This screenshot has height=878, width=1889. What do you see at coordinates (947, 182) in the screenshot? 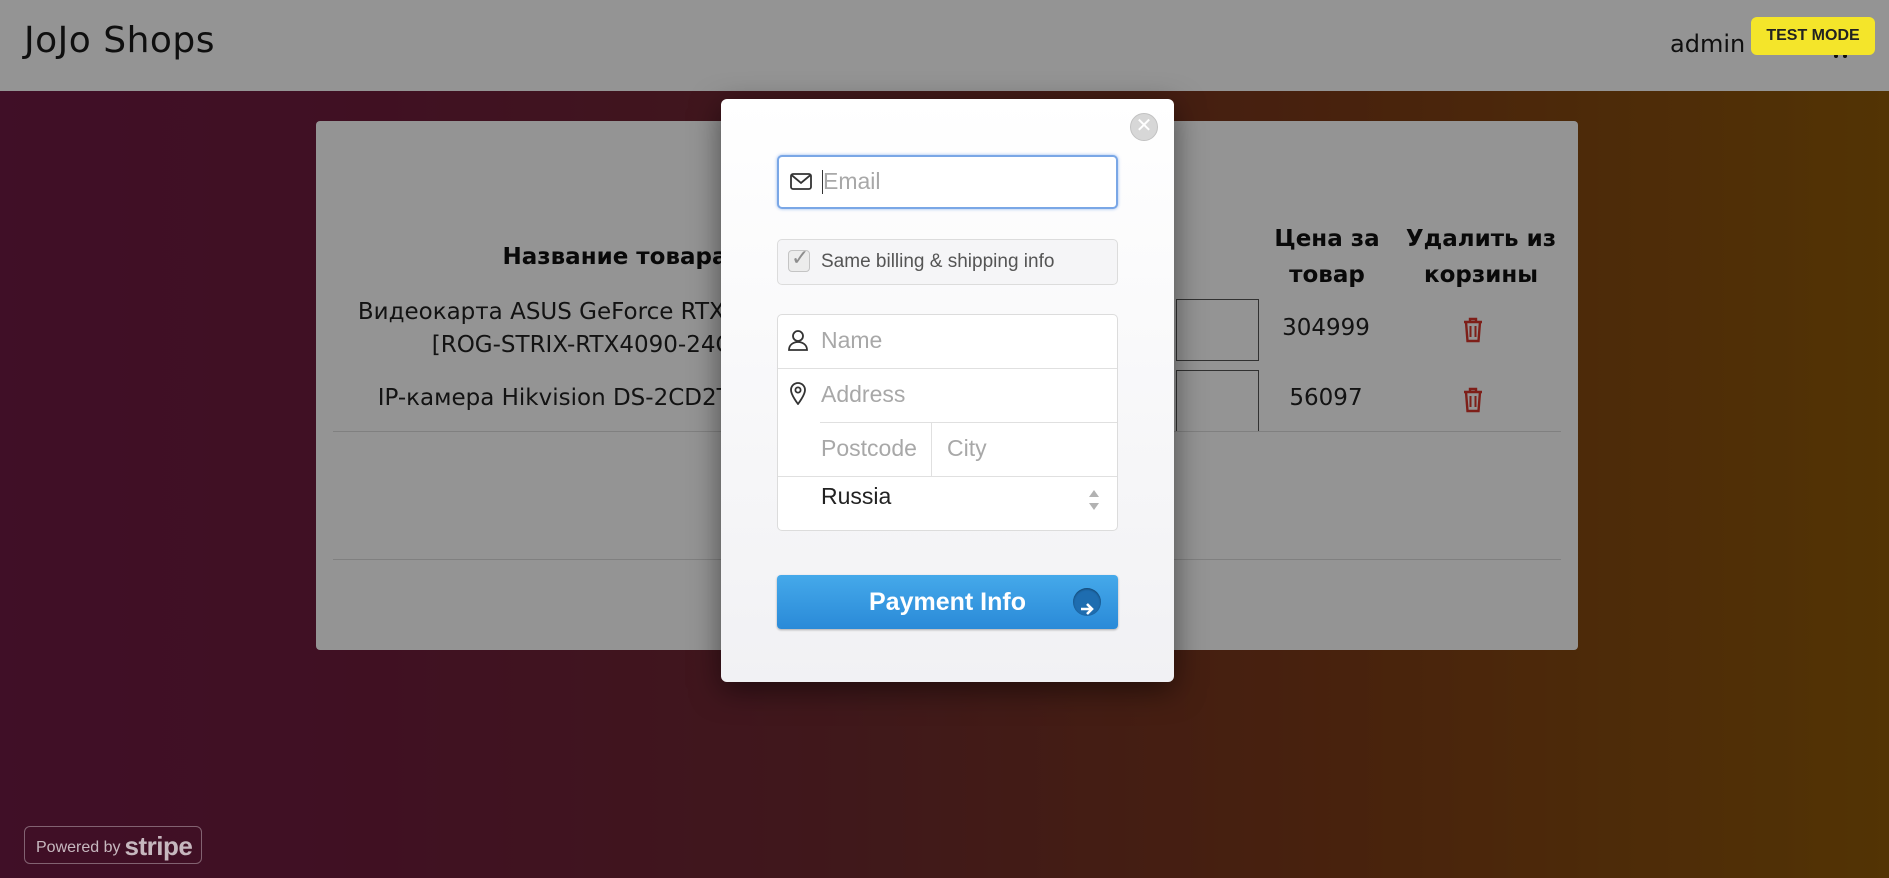
I see `email-field: Email` at bounding box center [947, 182].